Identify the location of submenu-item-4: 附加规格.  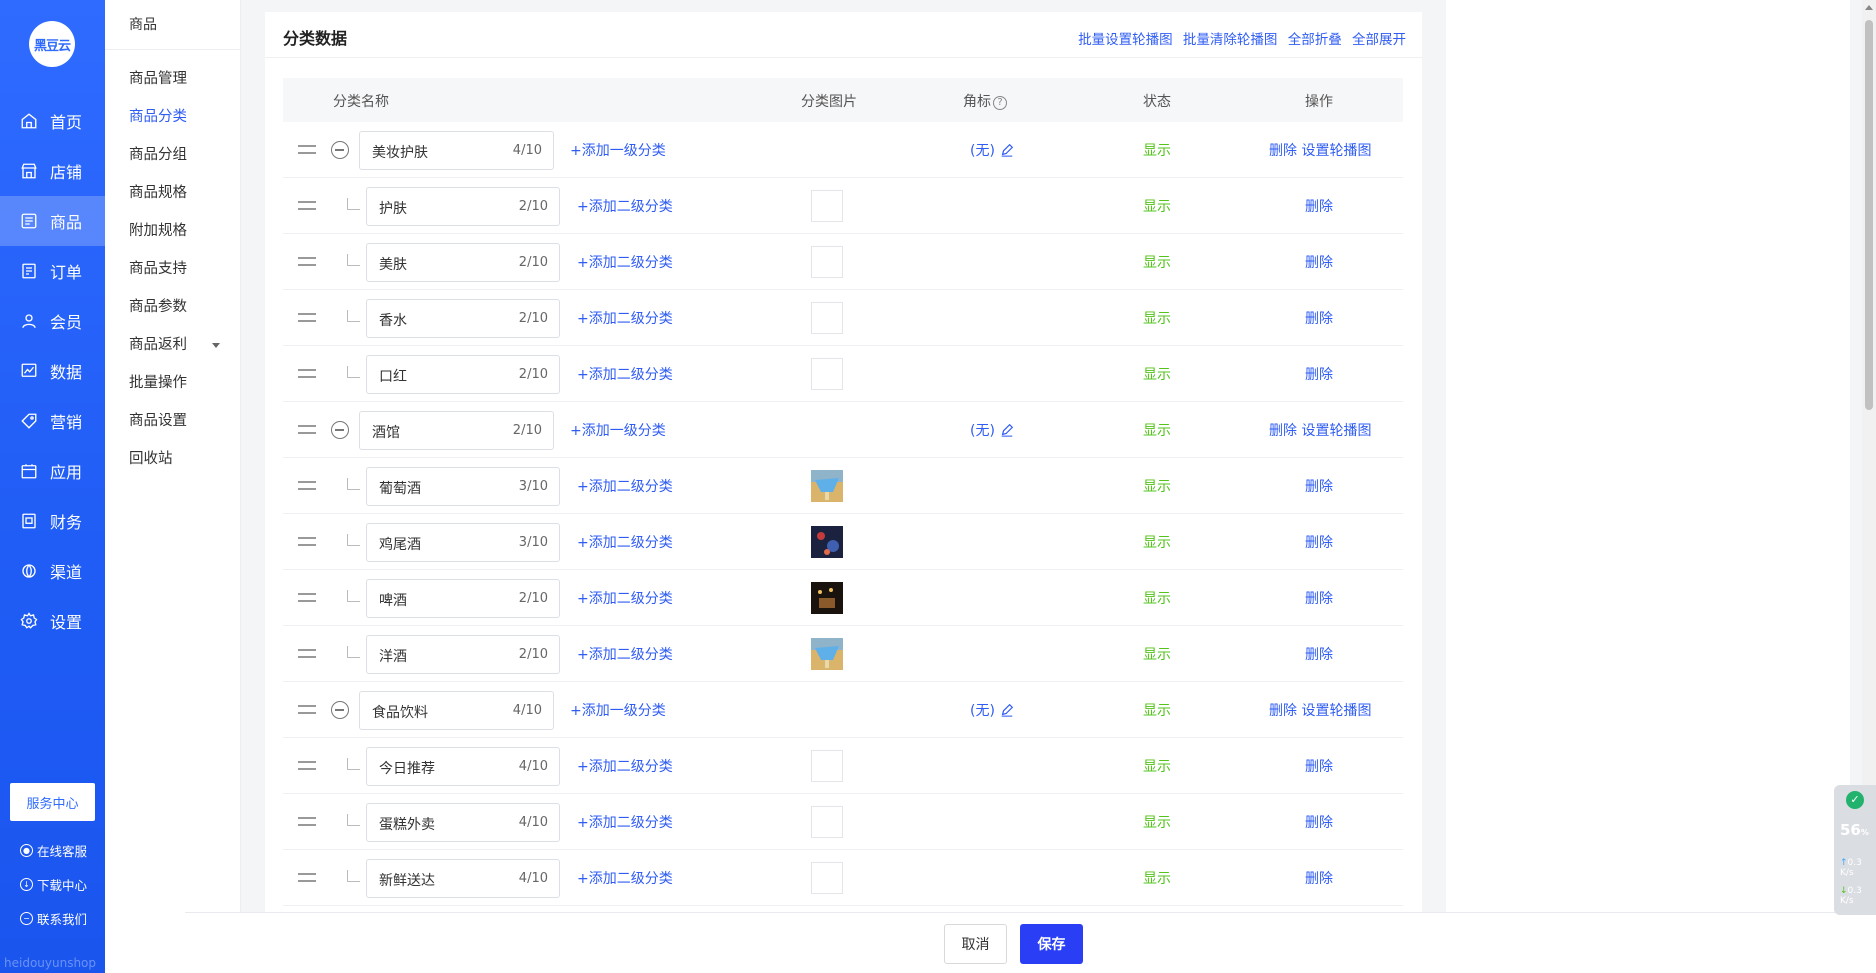
(172, 231).